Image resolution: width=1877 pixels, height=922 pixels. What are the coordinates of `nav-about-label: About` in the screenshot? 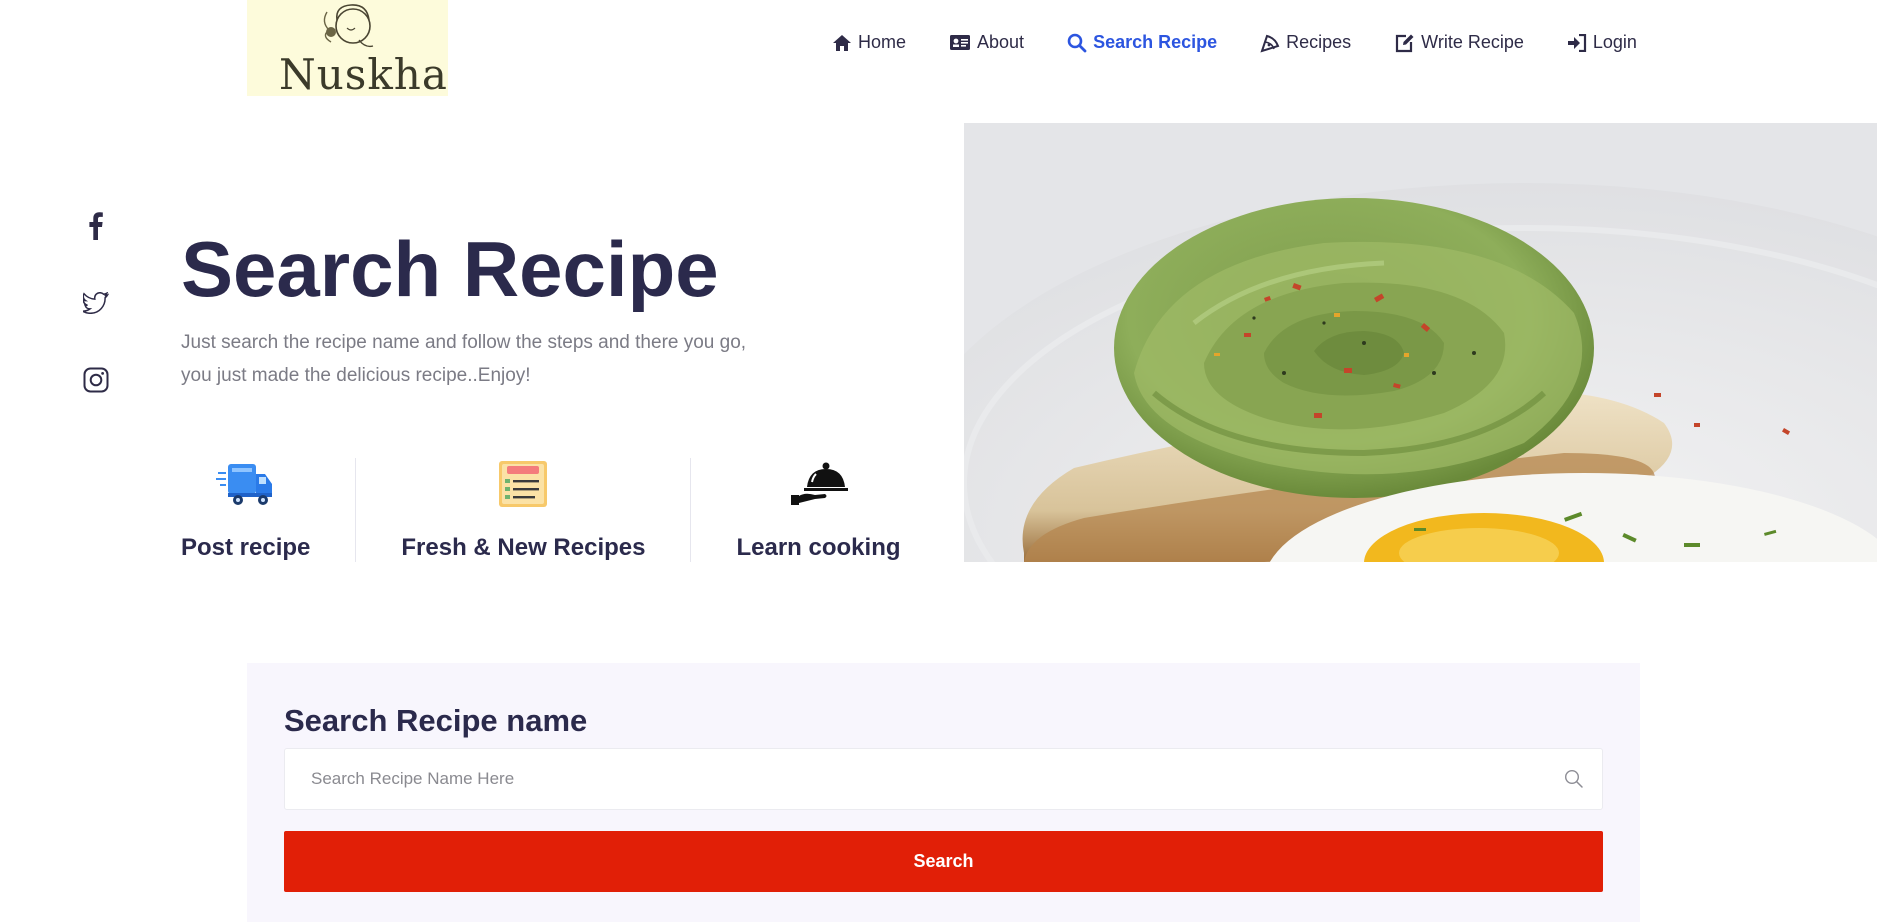 It's located at (1001, 42).